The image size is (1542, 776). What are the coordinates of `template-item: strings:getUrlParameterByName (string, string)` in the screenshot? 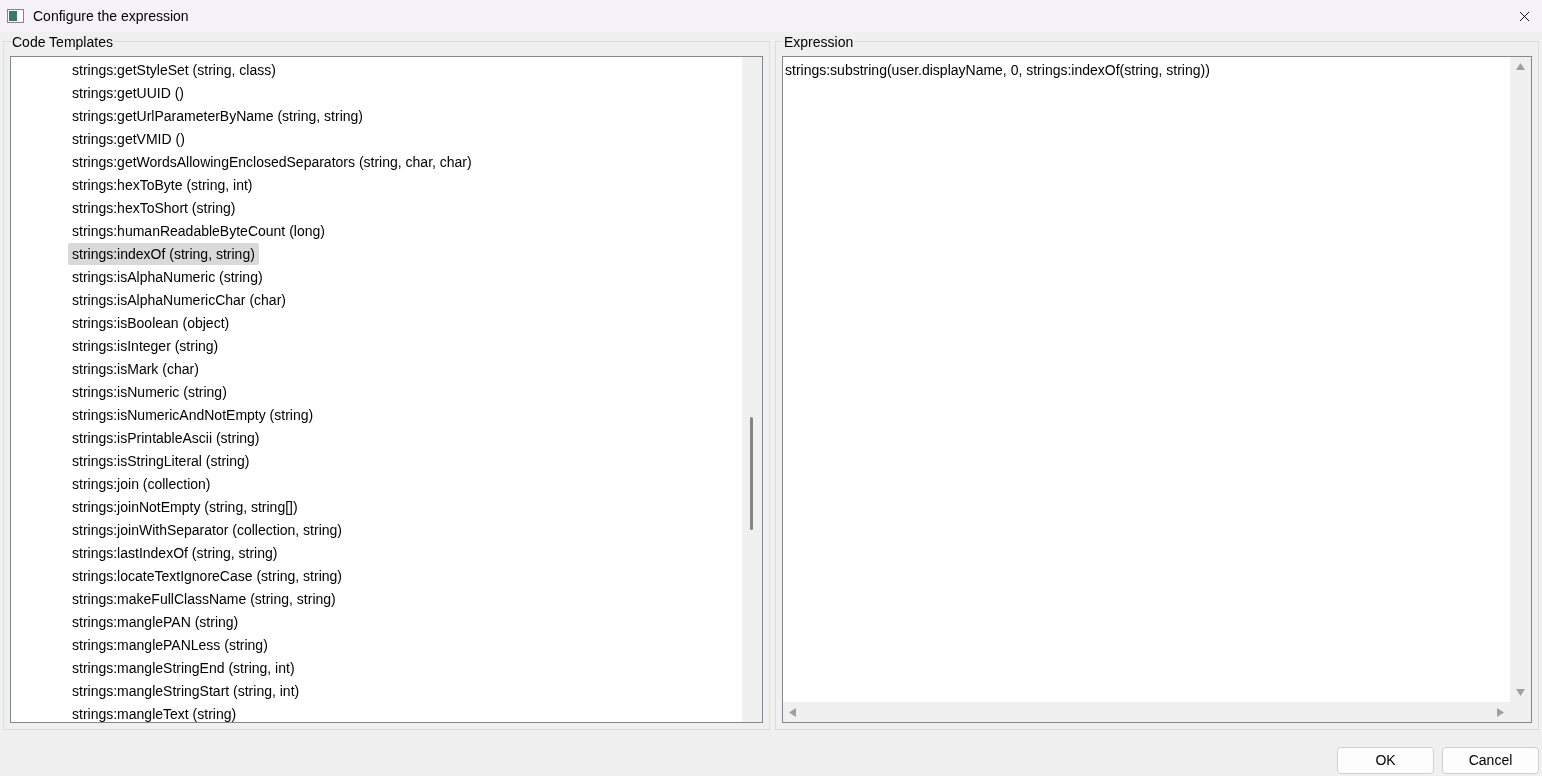 It's located at (217, 115).